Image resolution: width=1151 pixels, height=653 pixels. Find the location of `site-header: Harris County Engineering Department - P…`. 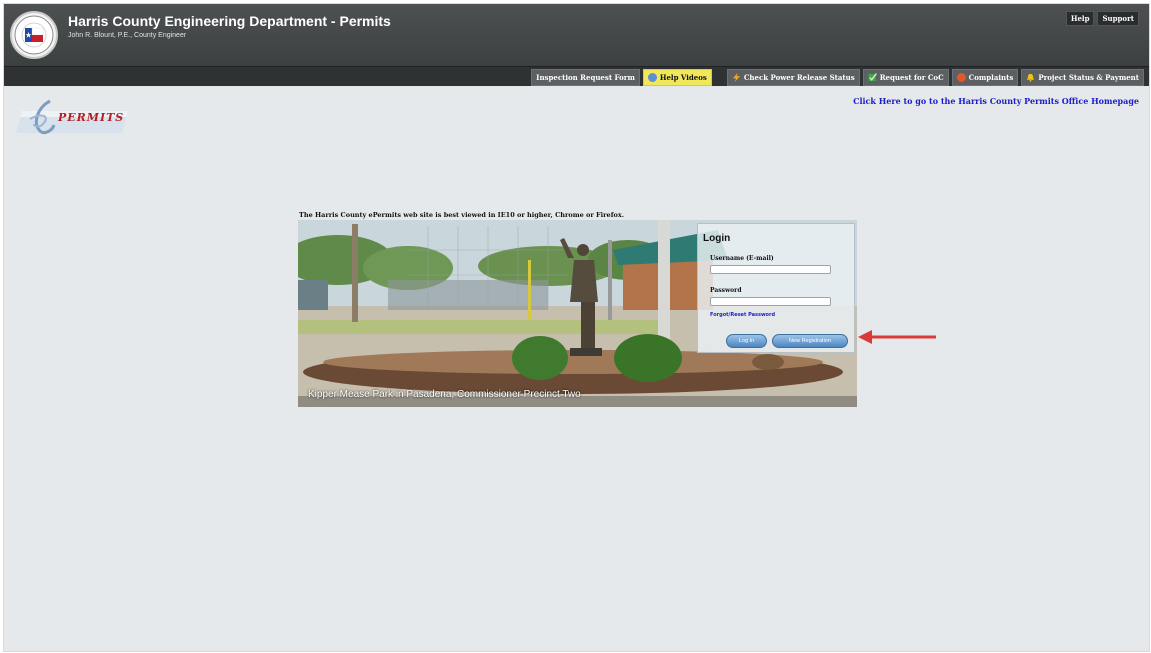

site-header: Harris County Engineering Department - P… is located at coordinates (576, 35).